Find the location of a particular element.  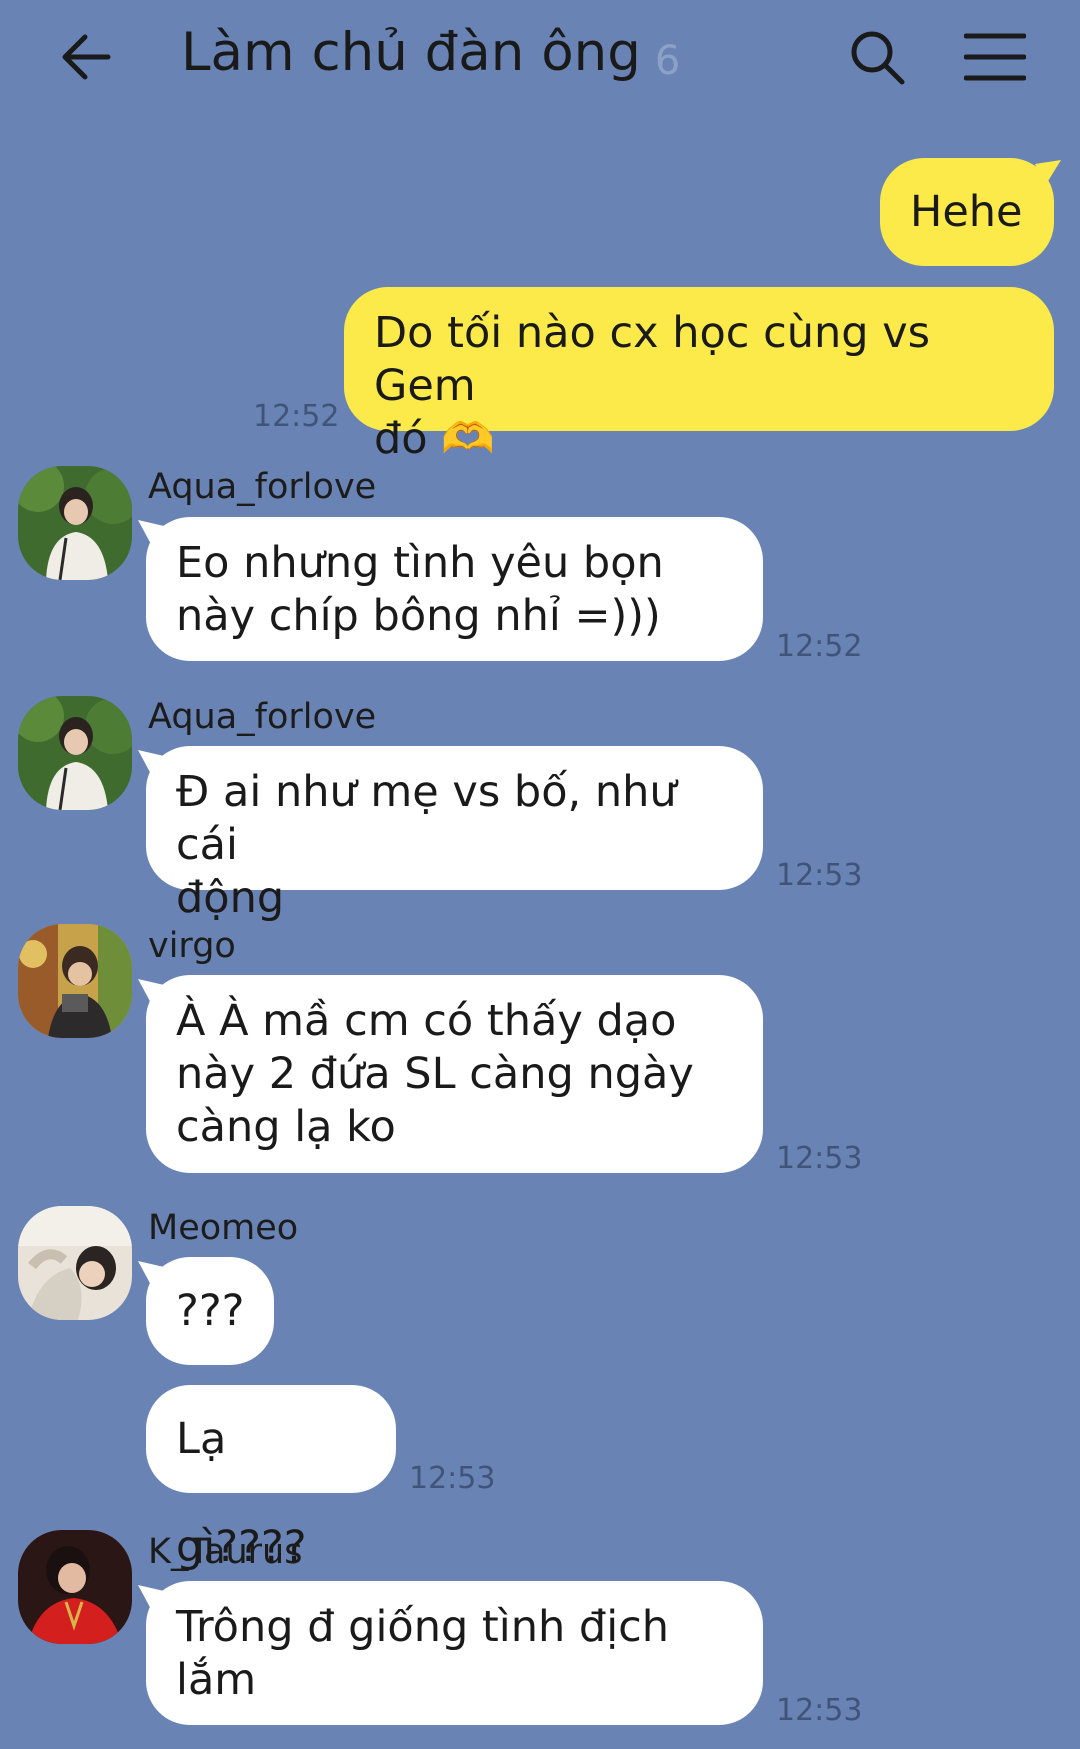

their-message-bubble: Đ ai như mẹ vs bố, như cái động is located at coordinates (454, 834).